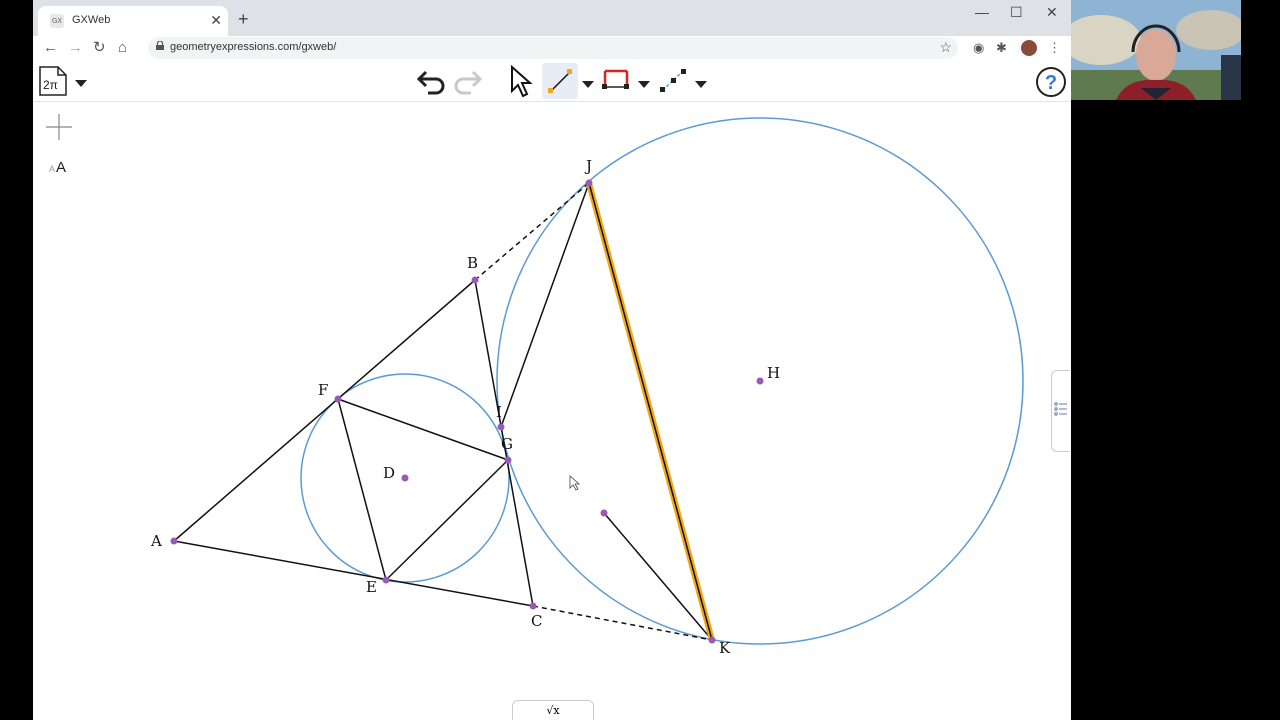 This screenshot has width=1280, height=720. What do you see at coordinates (622, 623) in the screenshot?
I see `dashed-line-ck` at bounding box center [622, 623].